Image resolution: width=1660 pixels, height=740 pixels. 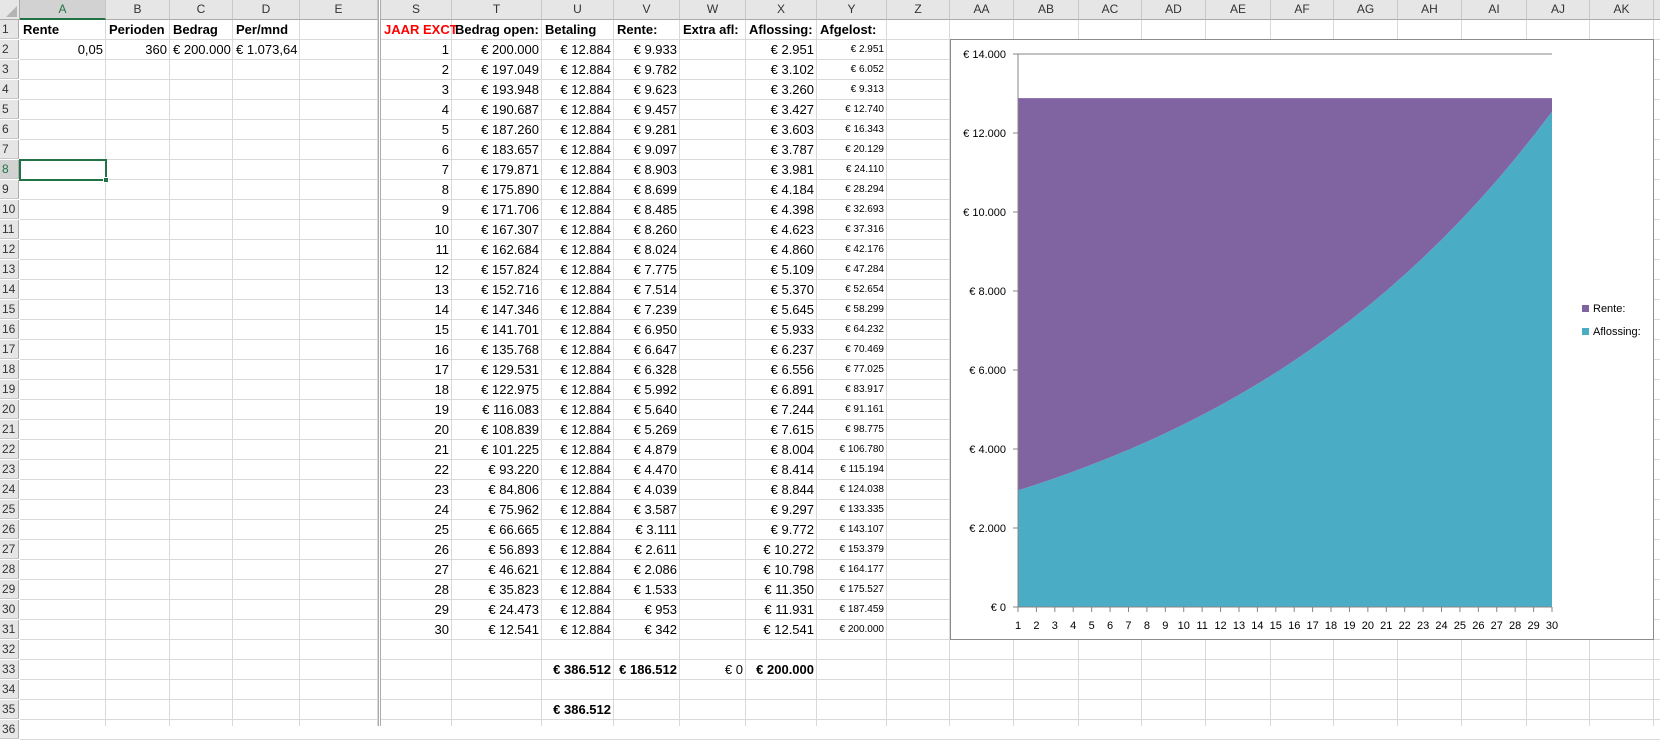 What do you see at coordinates (647, 110) in the screenshot?
I see `table-cell-v: € 9.457` at bounding box center [647, 110].